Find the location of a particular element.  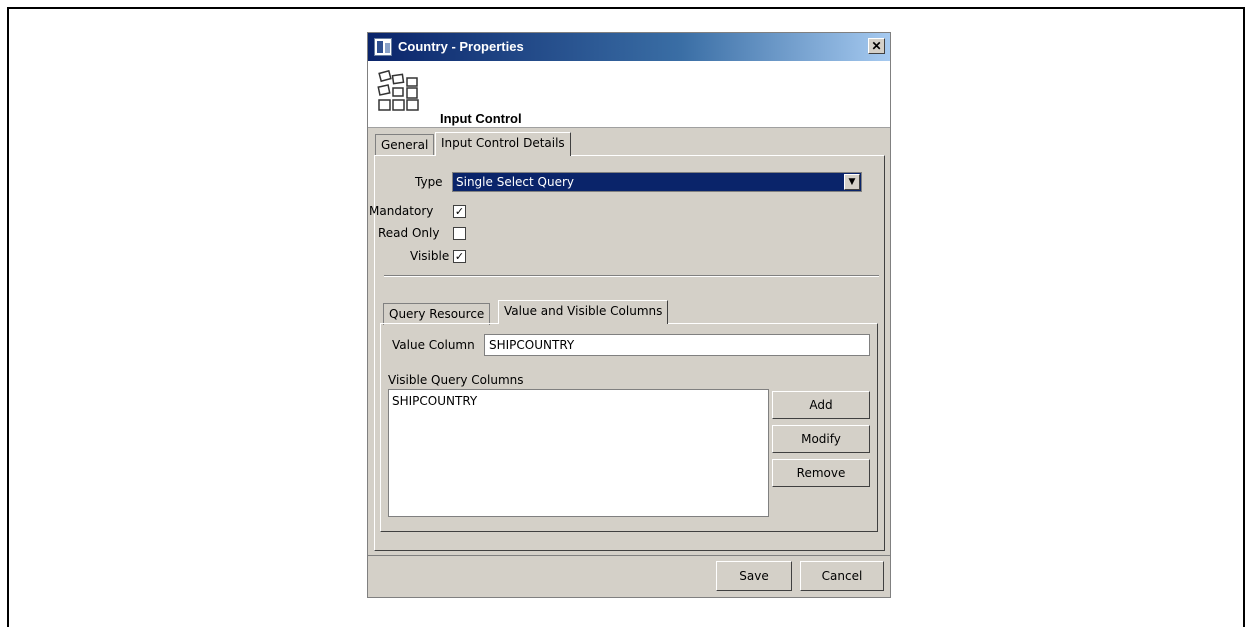

save-button: Save is located at coordinates (754, 576).